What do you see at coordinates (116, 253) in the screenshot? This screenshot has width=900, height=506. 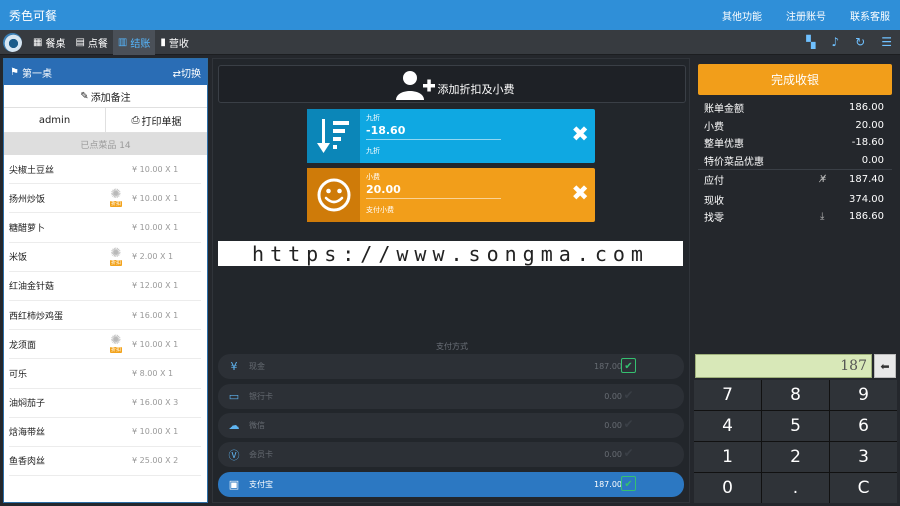 I see `gear-icon: ✺` at bounding box center [116, 253].